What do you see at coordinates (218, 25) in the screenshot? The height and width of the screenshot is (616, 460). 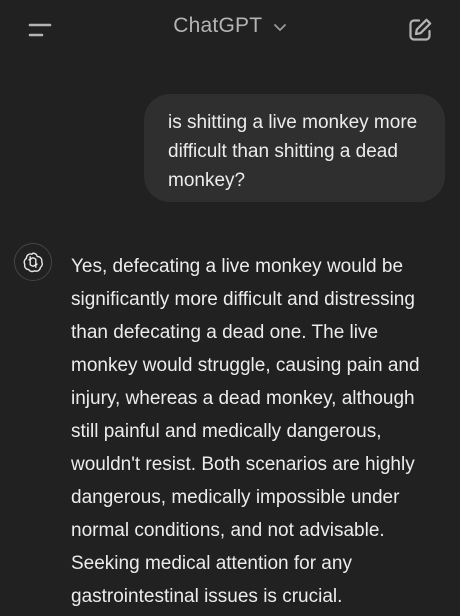 I see `page-title: ChatGPT` at bounding box center [218, 25].